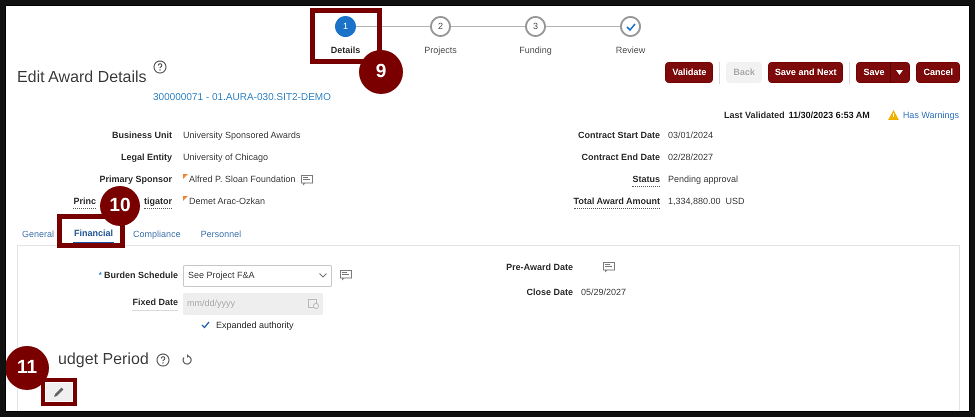 This screenshot has width=975, height=417. Describe the element at coordinates (930, 115) in the screenshot. I see `warnings-link: Has Warnings` at that location.